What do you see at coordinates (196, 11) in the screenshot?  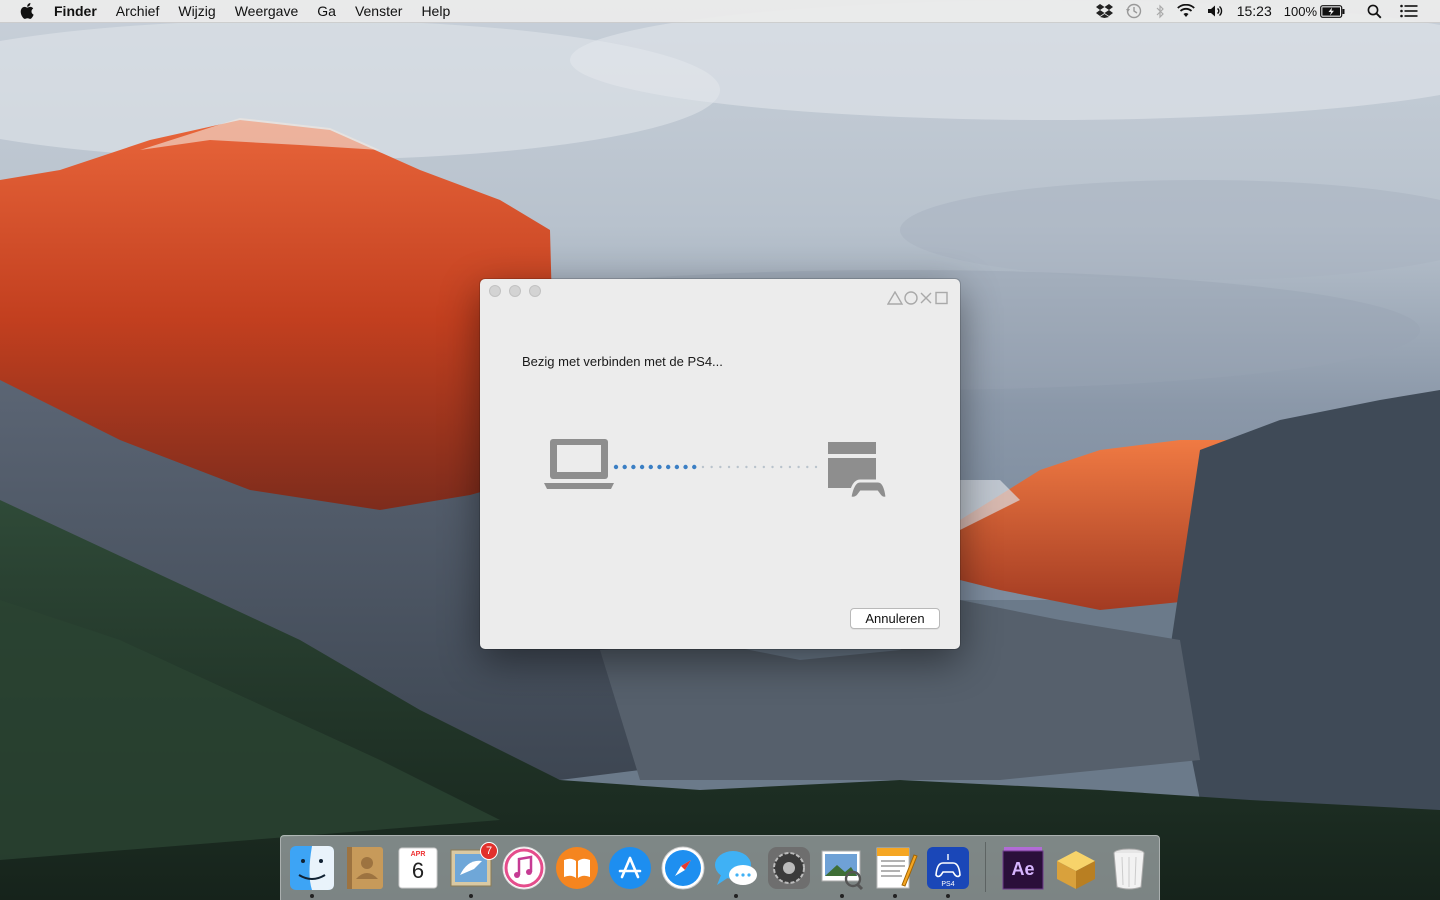 I see `menu-wijzig: Wijzig` at bounding box center [196, 11].